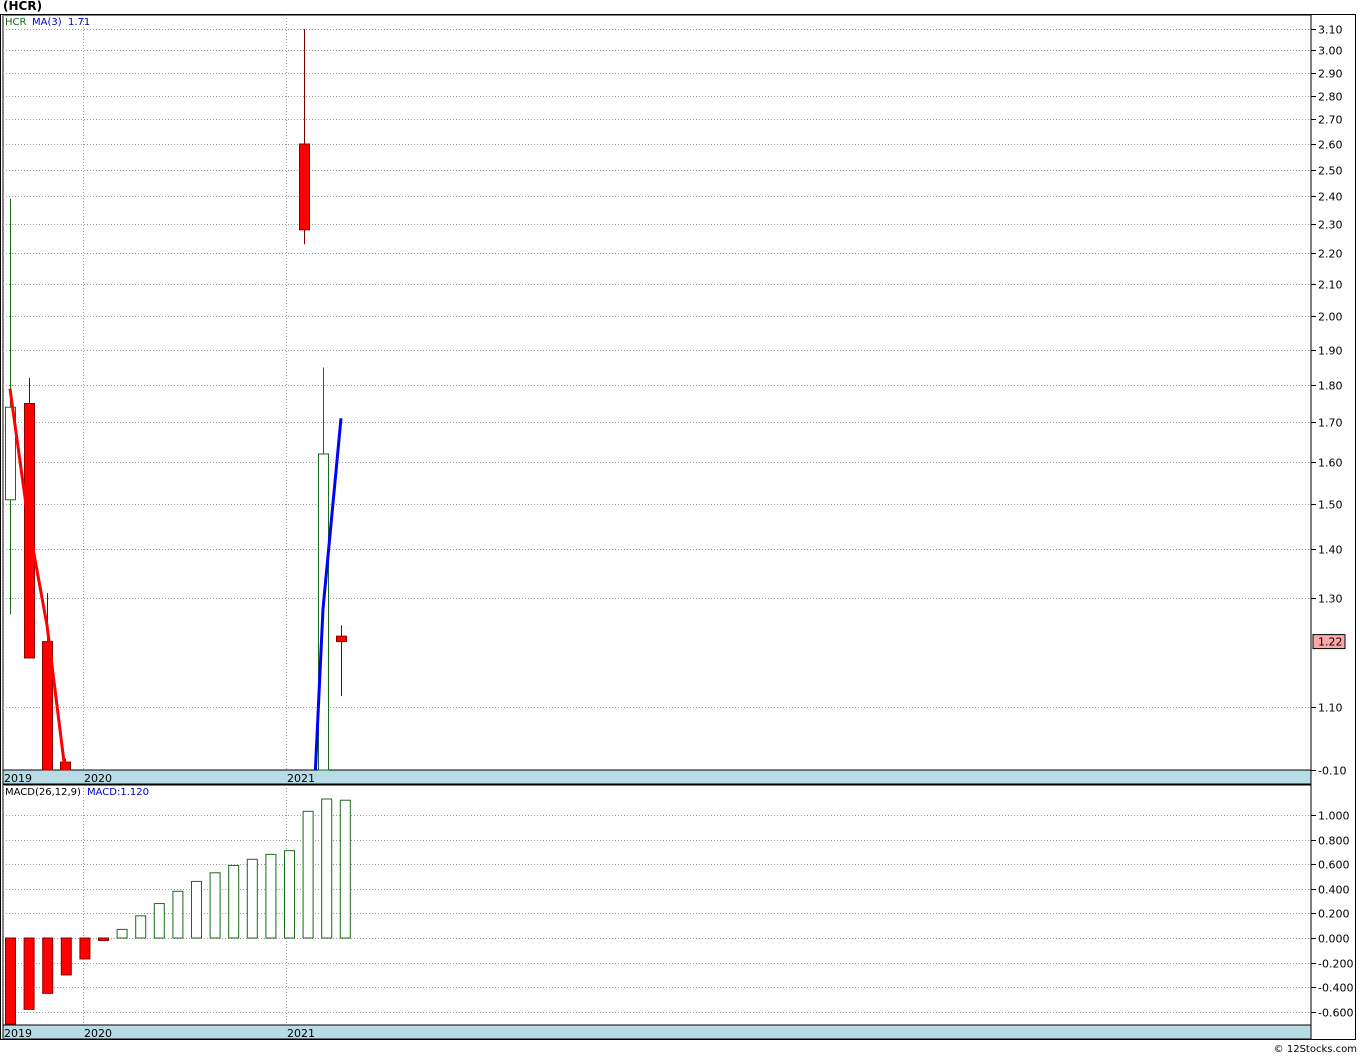  I want to click on price-tick-label: 1.70, so click(1330, 423).